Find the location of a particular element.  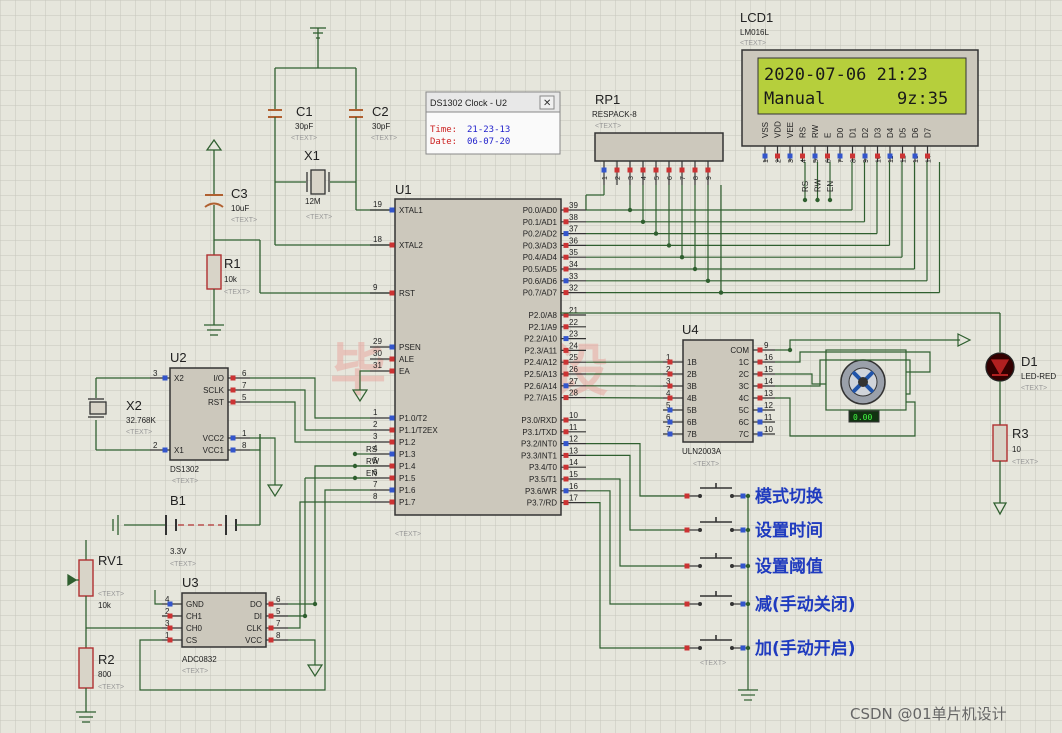

lcd-pin-label: E is located at coordinates (828, 135).